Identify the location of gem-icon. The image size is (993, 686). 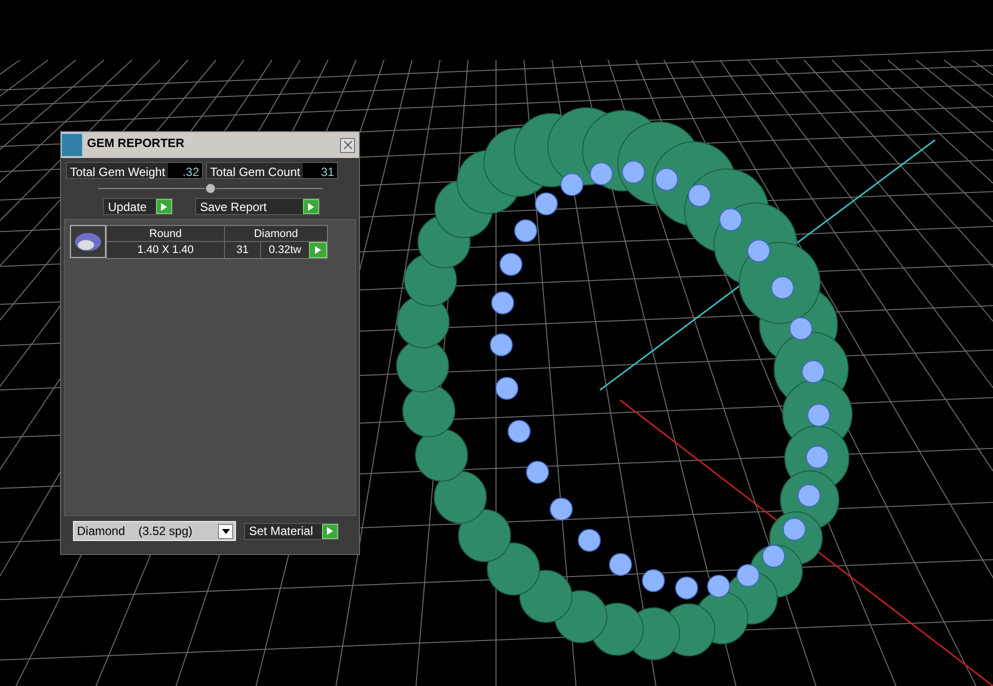
(88, 242).